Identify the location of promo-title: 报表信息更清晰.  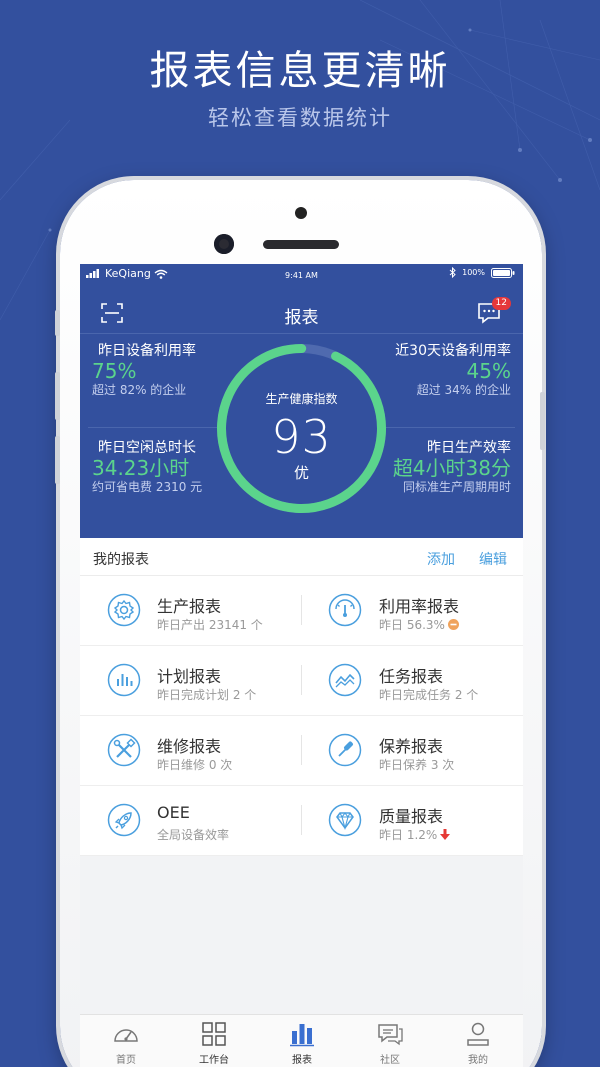
(300, 71).